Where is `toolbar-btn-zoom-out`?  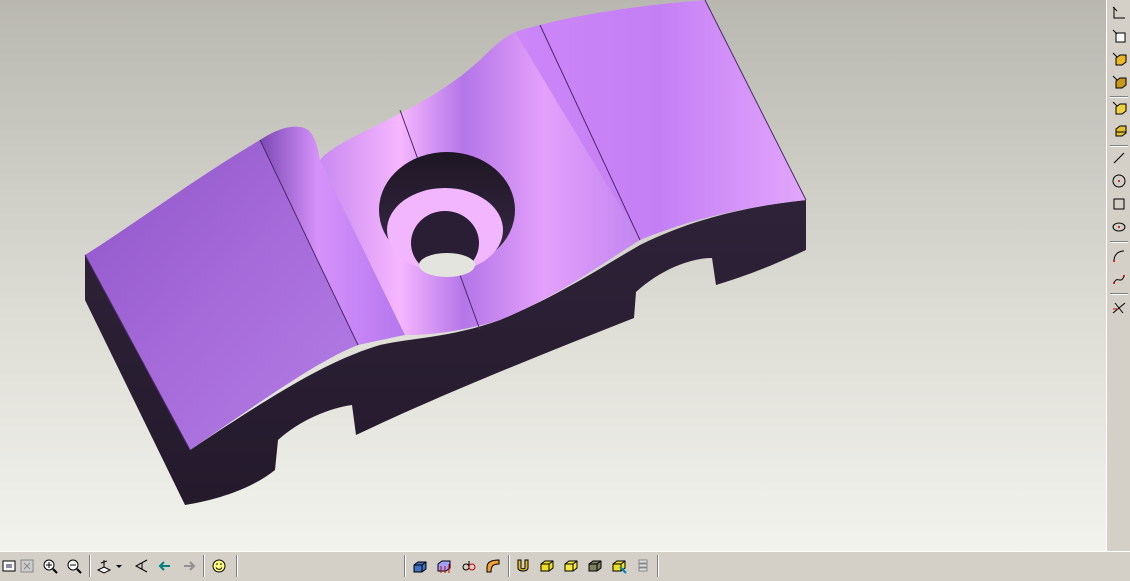 toolbar-btn-zoom-out is located at coordinates (74, 566).